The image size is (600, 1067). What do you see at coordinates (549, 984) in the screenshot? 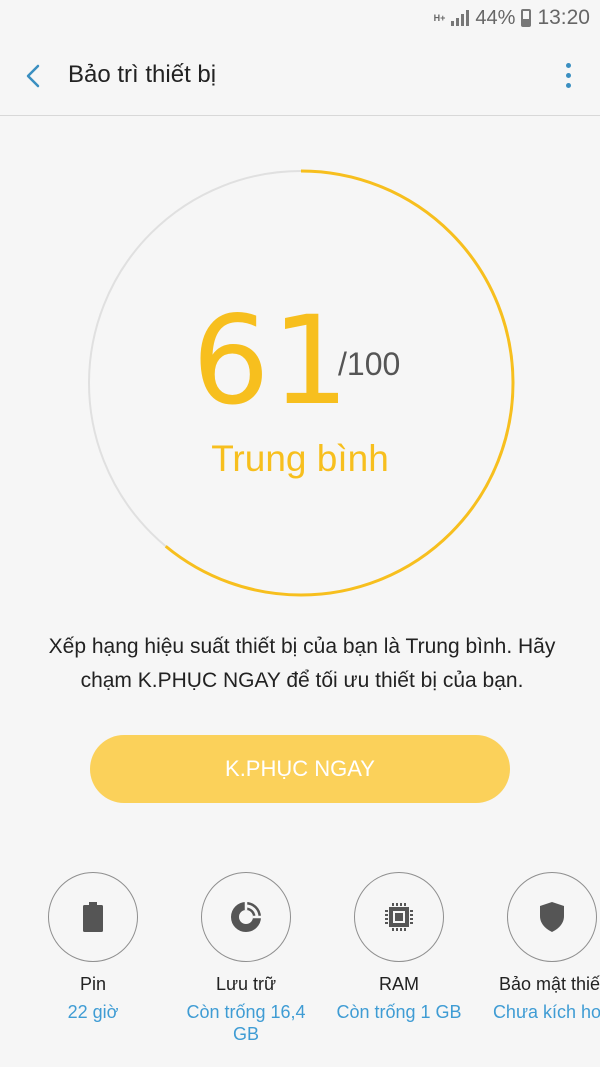
I see `category-label: Bảo mật thiết` at bounding box center [549, 984].